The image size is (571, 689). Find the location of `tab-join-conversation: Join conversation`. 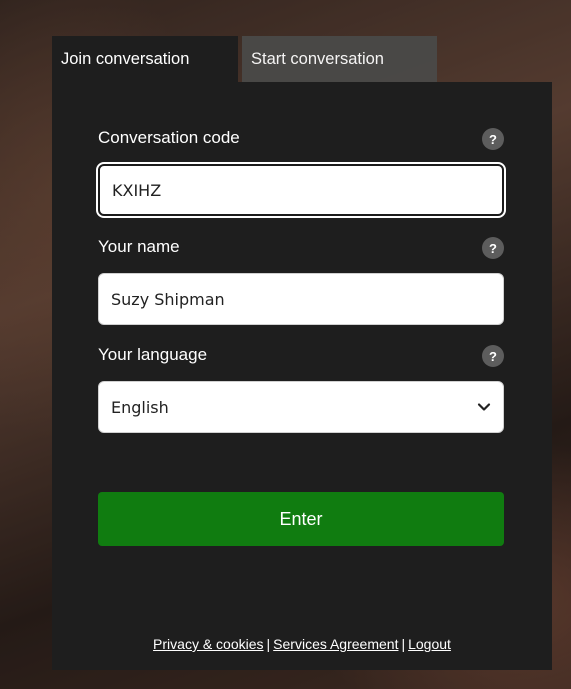

tab-join-conversation: Join conversation is located at coordinates (145, 59).